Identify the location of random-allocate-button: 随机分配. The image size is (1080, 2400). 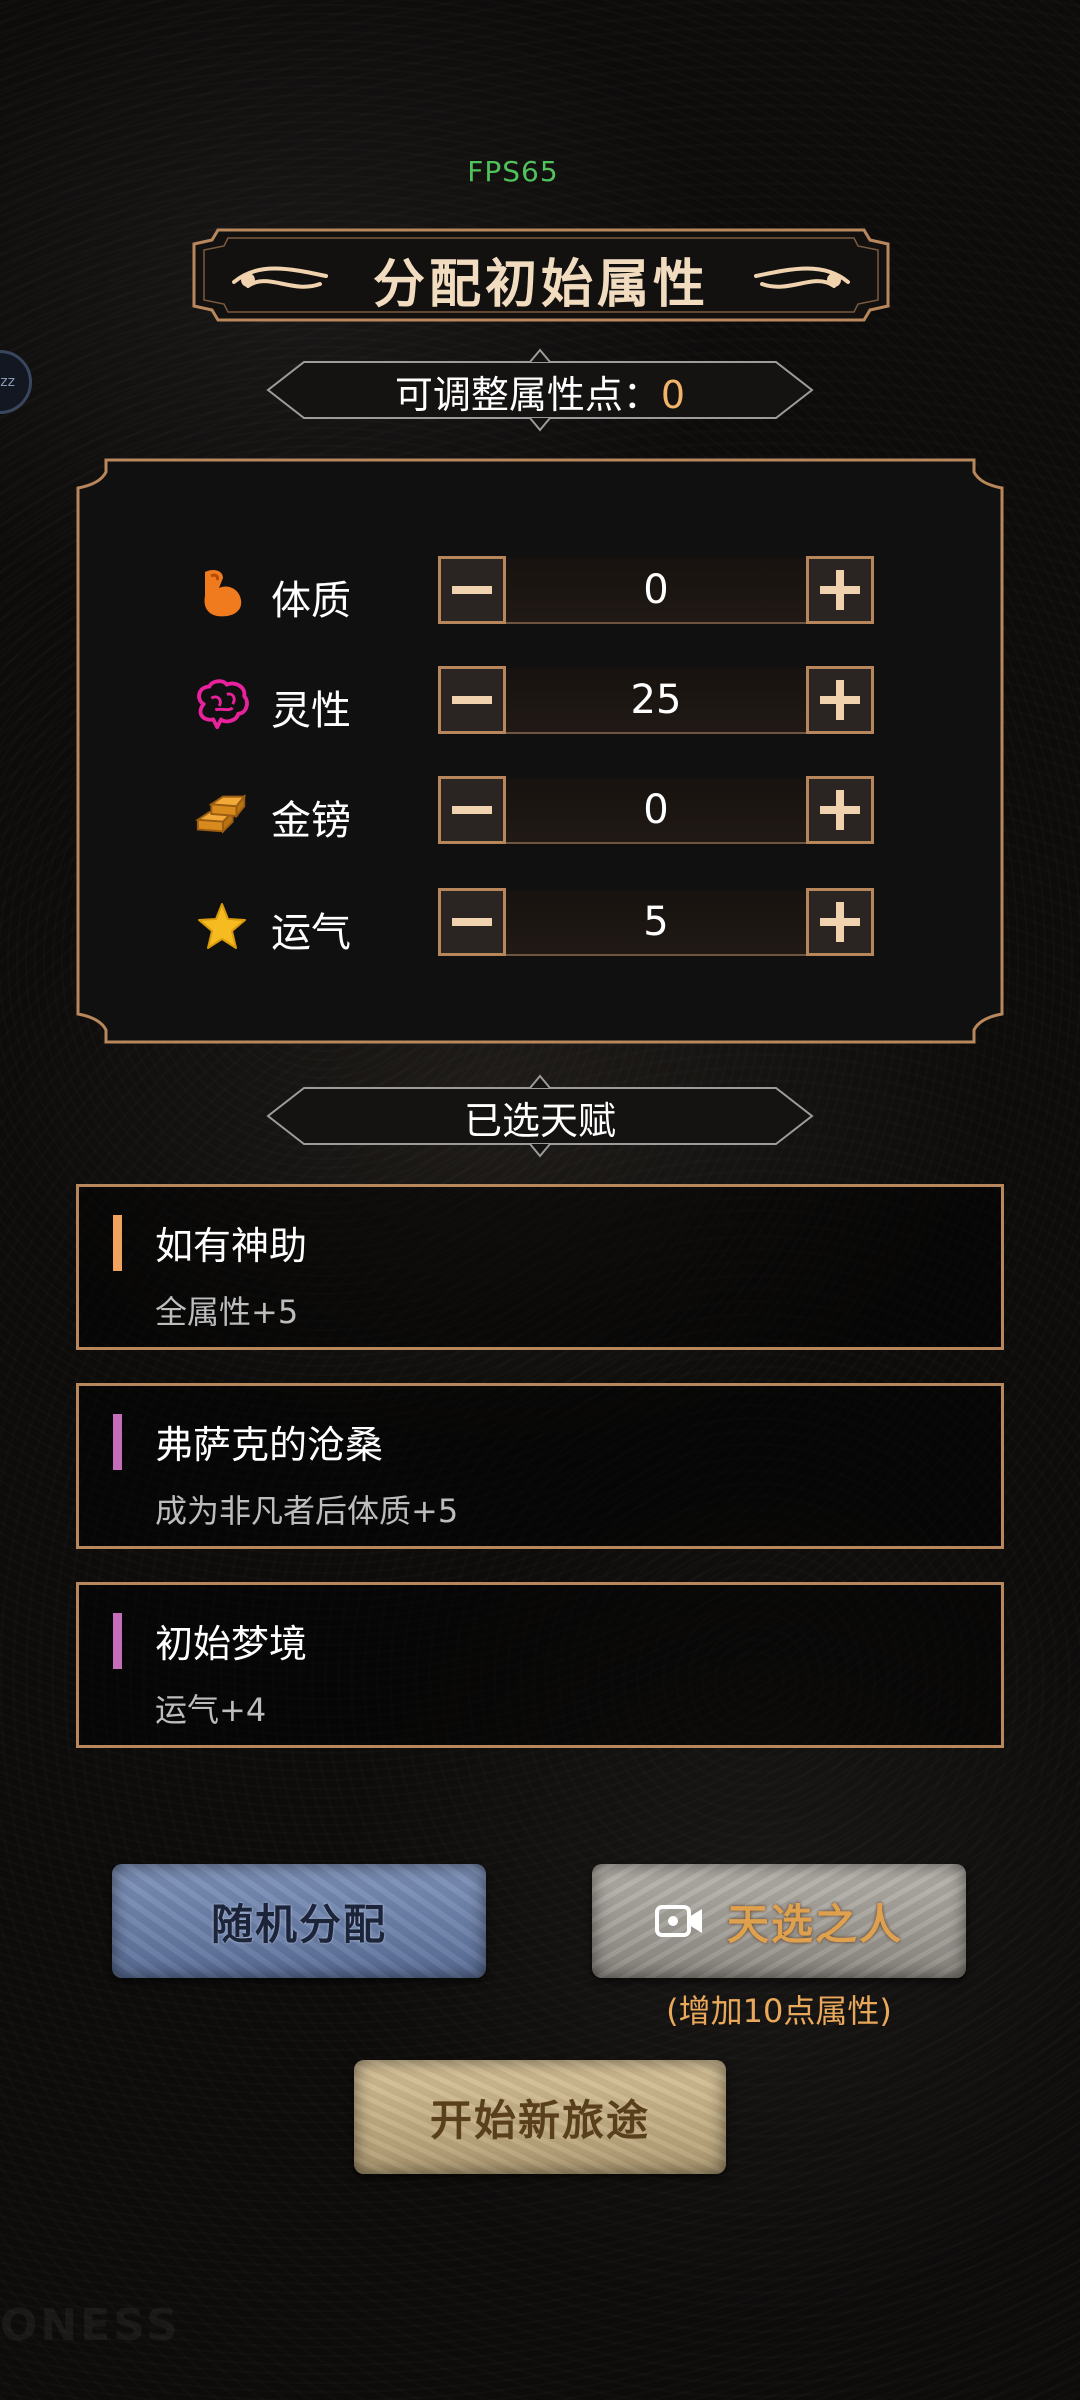
(299, 1921).